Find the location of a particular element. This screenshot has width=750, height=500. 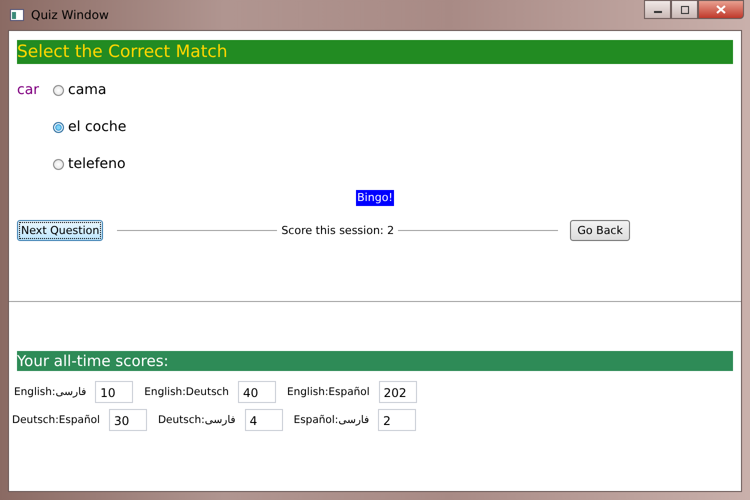

score-field: 2 is located at coordinates (397, 420).